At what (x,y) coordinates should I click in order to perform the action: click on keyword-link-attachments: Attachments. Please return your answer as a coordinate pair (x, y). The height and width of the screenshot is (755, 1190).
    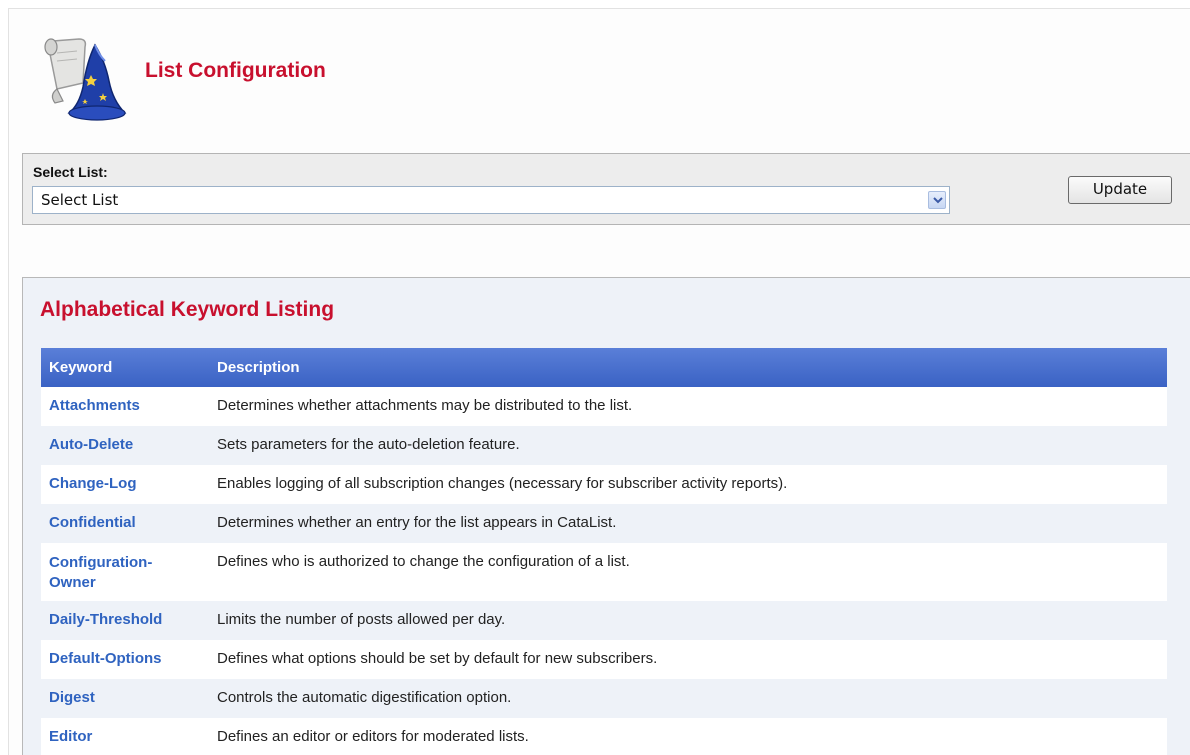
    Looking at the image, I should click on (125, 406).